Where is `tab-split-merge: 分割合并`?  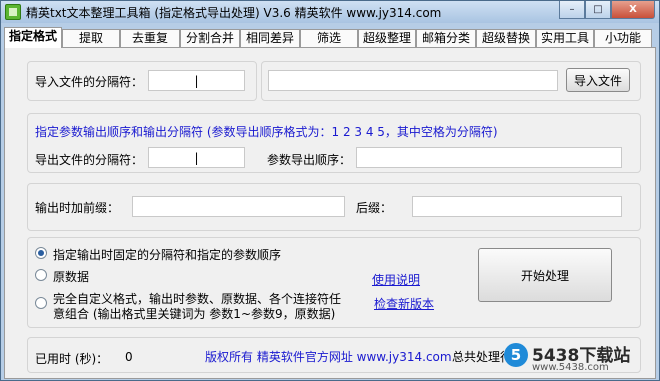
tab-split-merge: 分割合并 is located at coordinates (210, 38).